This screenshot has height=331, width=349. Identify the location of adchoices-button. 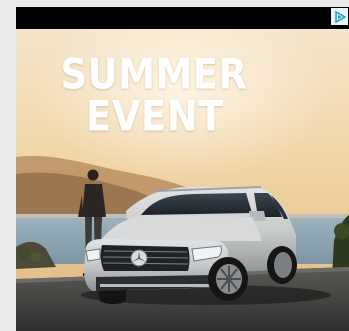
(339, 16).